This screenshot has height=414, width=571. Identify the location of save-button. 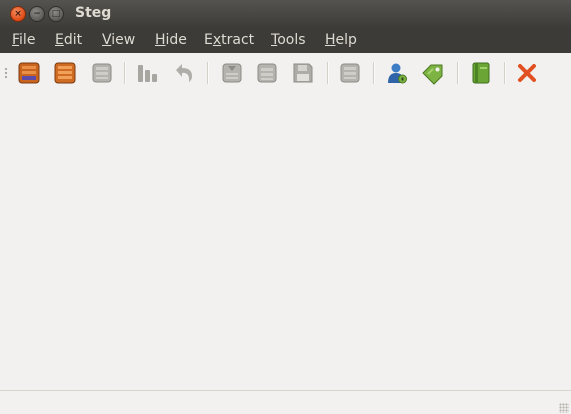
(303, 73).